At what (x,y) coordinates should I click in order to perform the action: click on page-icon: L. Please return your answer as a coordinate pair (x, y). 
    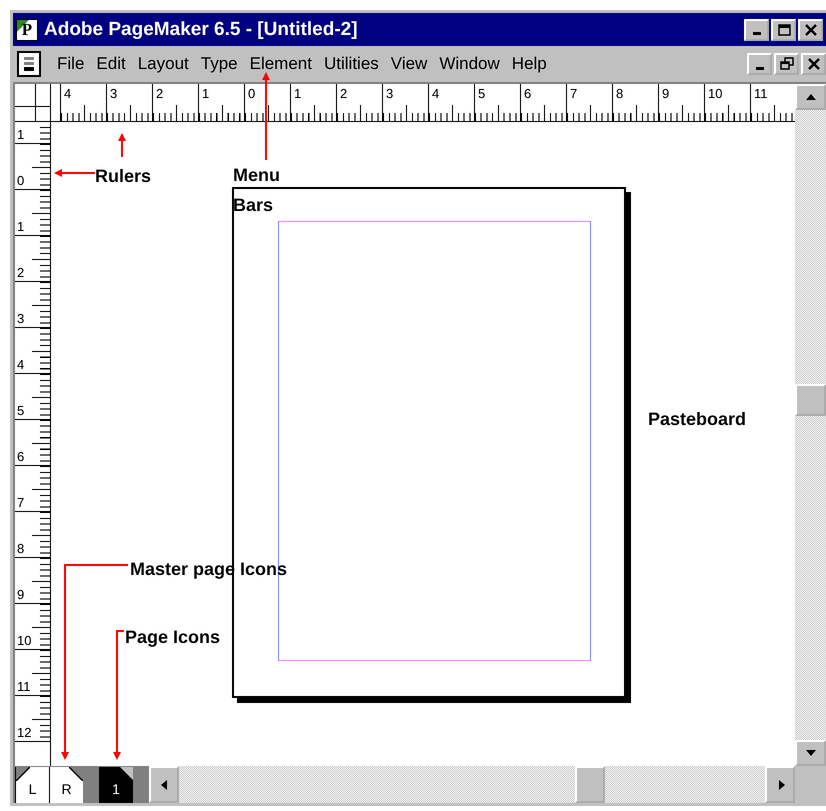
    Looking at the image, I should click on (32, 785).